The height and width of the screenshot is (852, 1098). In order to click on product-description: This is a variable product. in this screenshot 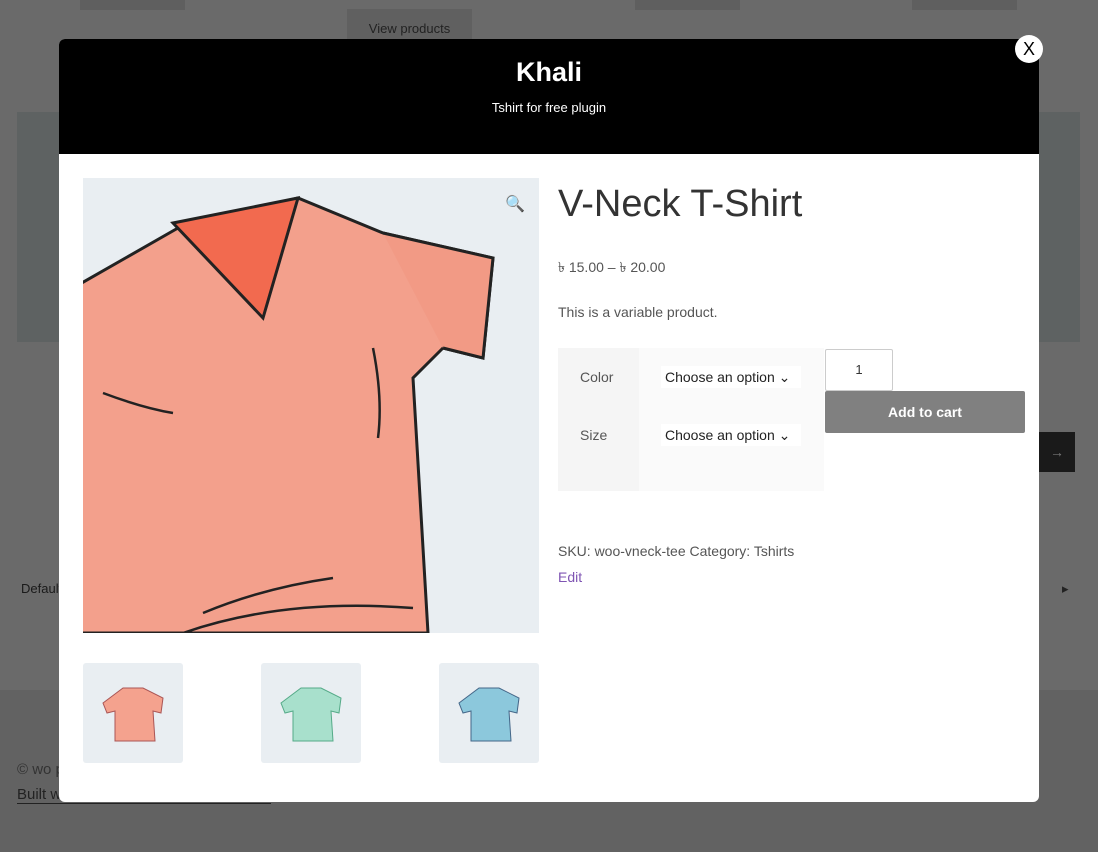, I will do `click(638, 312)`.